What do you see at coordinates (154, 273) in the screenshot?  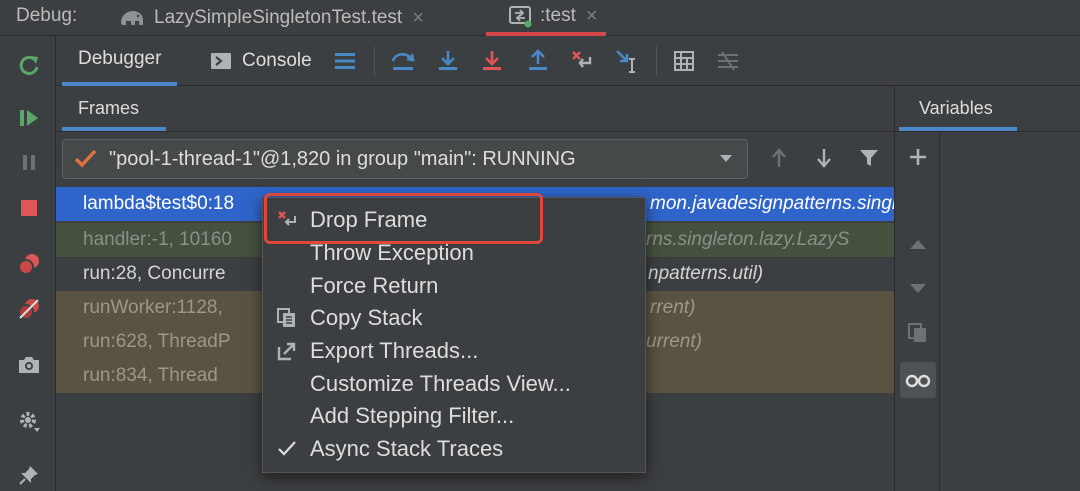 I see `frame-left-text: run:28, Concurre` at bounding box center [154, 273].